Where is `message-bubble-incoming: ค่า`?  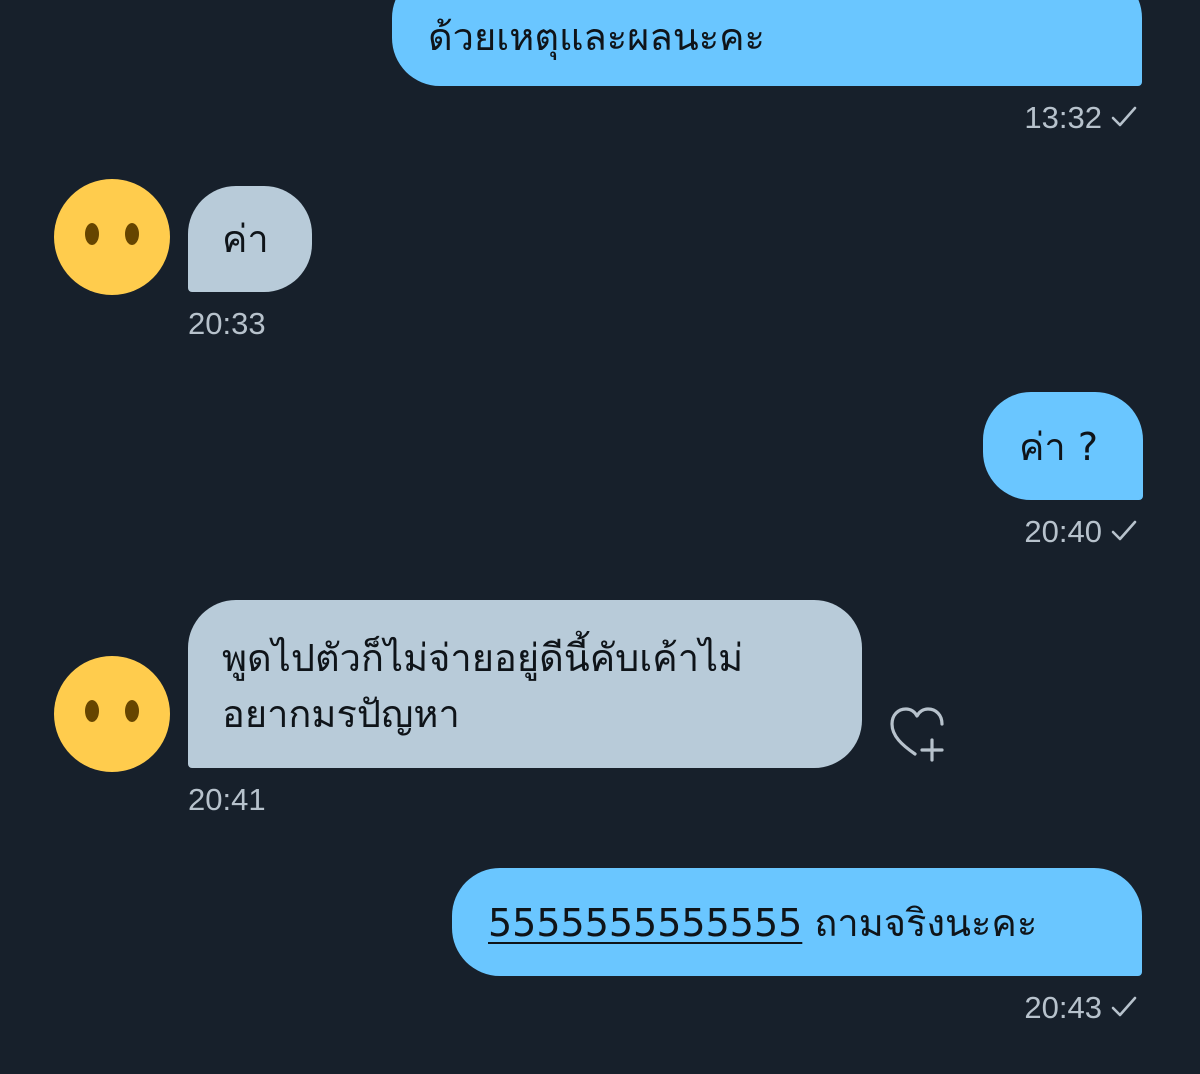 message-bubble-incoming: ค่า is located at coordinates (250, 239).